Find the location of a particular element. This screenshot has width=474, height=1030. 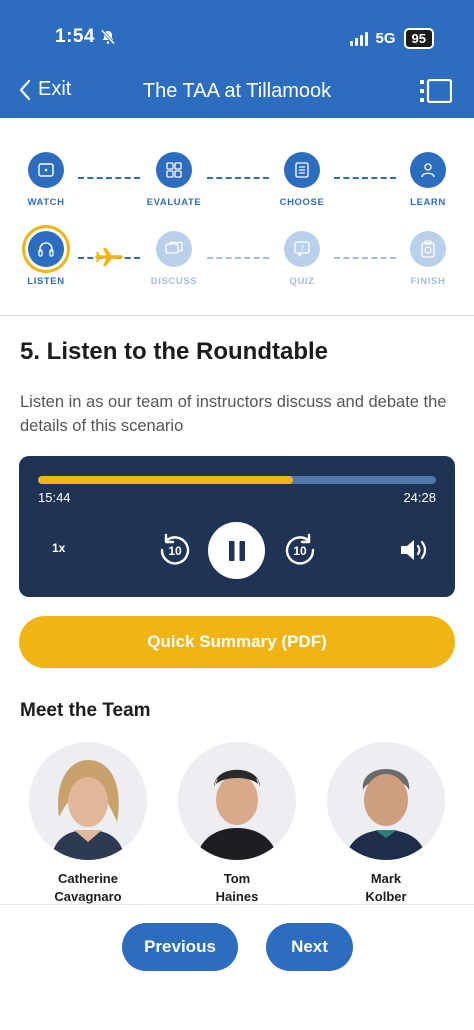

team-member: Tom Haines is located at coordinates (237, 824).